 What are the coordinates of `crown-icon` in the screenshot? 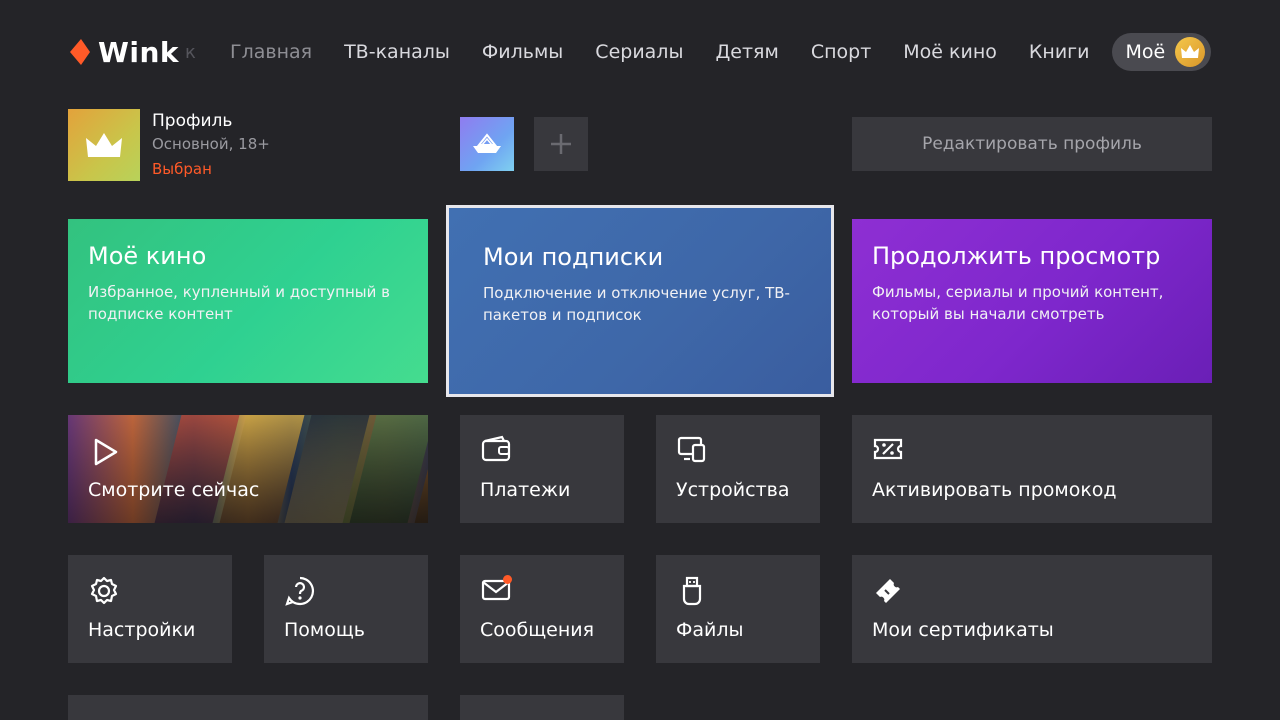 It's located at (104, 145).